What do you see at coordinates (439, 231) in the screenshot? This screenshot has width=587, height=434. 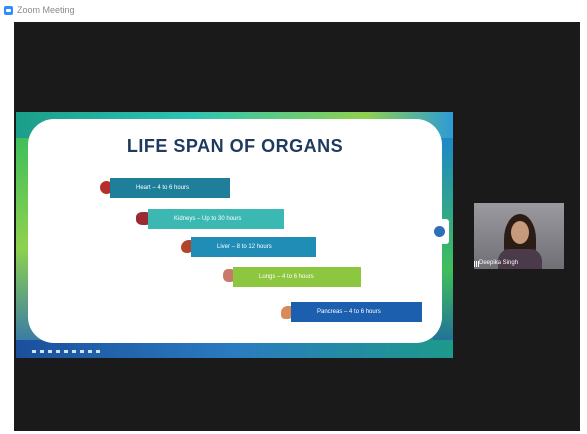 I see `expand-panel-icon` at bounding box center [439, 231].